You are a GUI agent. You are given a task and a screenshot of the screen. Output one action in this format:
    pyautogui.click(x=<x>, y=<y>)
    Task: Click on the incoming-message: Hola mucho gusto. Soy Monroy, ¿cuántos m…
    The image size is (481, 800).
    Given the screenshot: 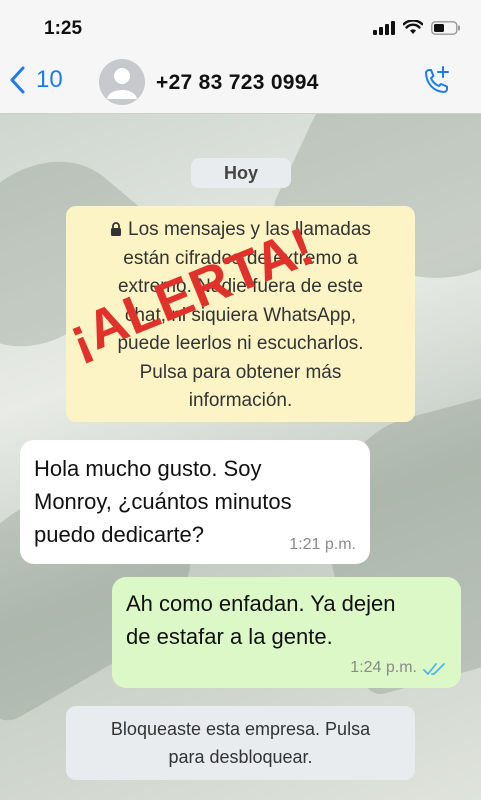 What is the action you would take?
    pyautogui.click(x=195, y=502)
    